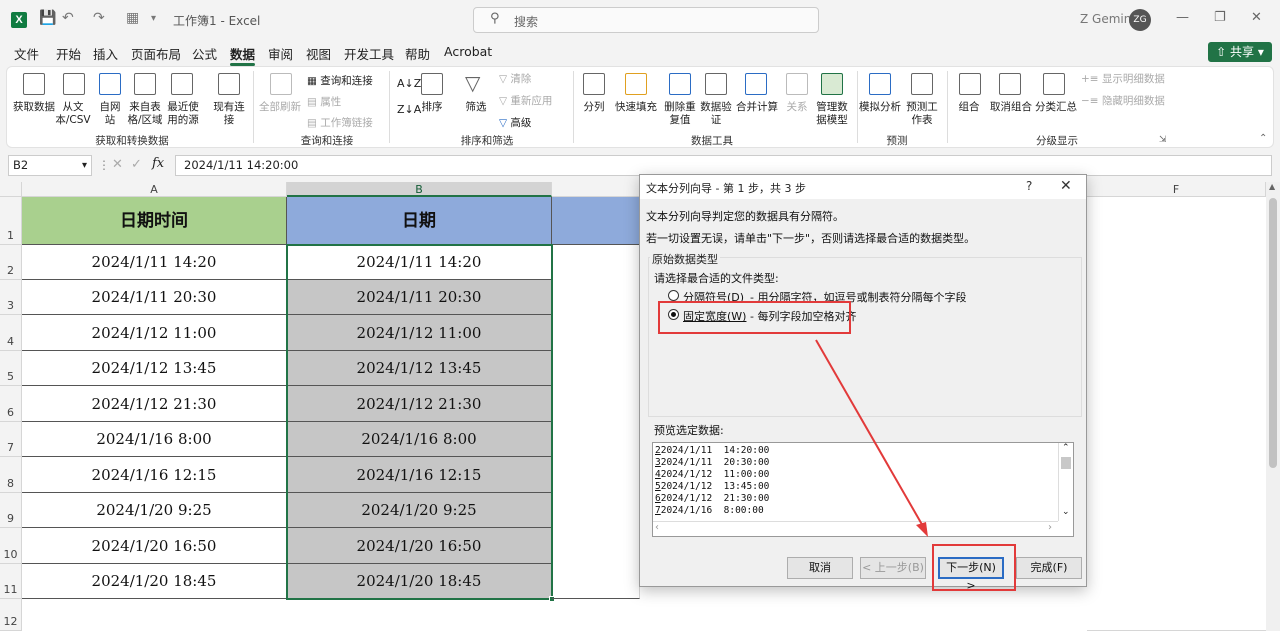 This screenshot has height=631, width=1280. I want to click on annotation-arrow, so click(871, 438).